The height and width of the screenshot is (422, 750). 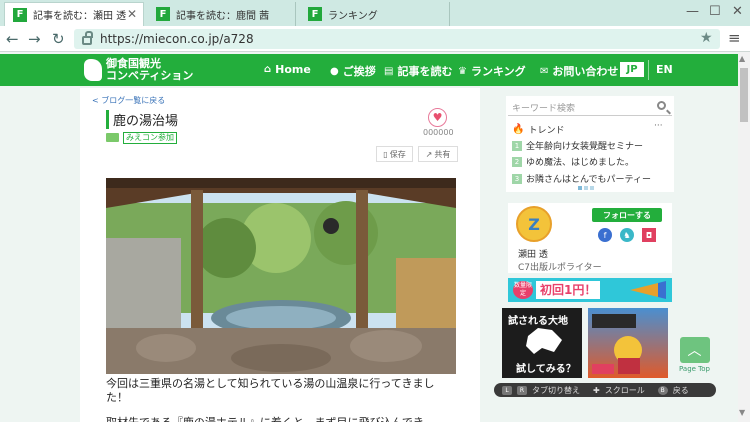 I want to click on url-text: https://miecon.co.jp/a728, so click(x=177, y=39).